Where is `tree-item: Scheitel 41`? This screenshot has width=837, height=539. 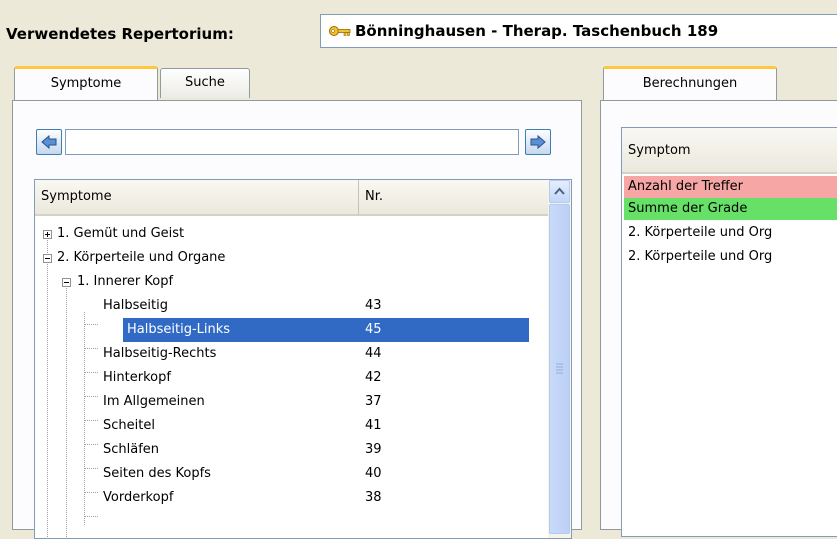 tree-item: Scheitel 41 is located at coordinates (314, 426).